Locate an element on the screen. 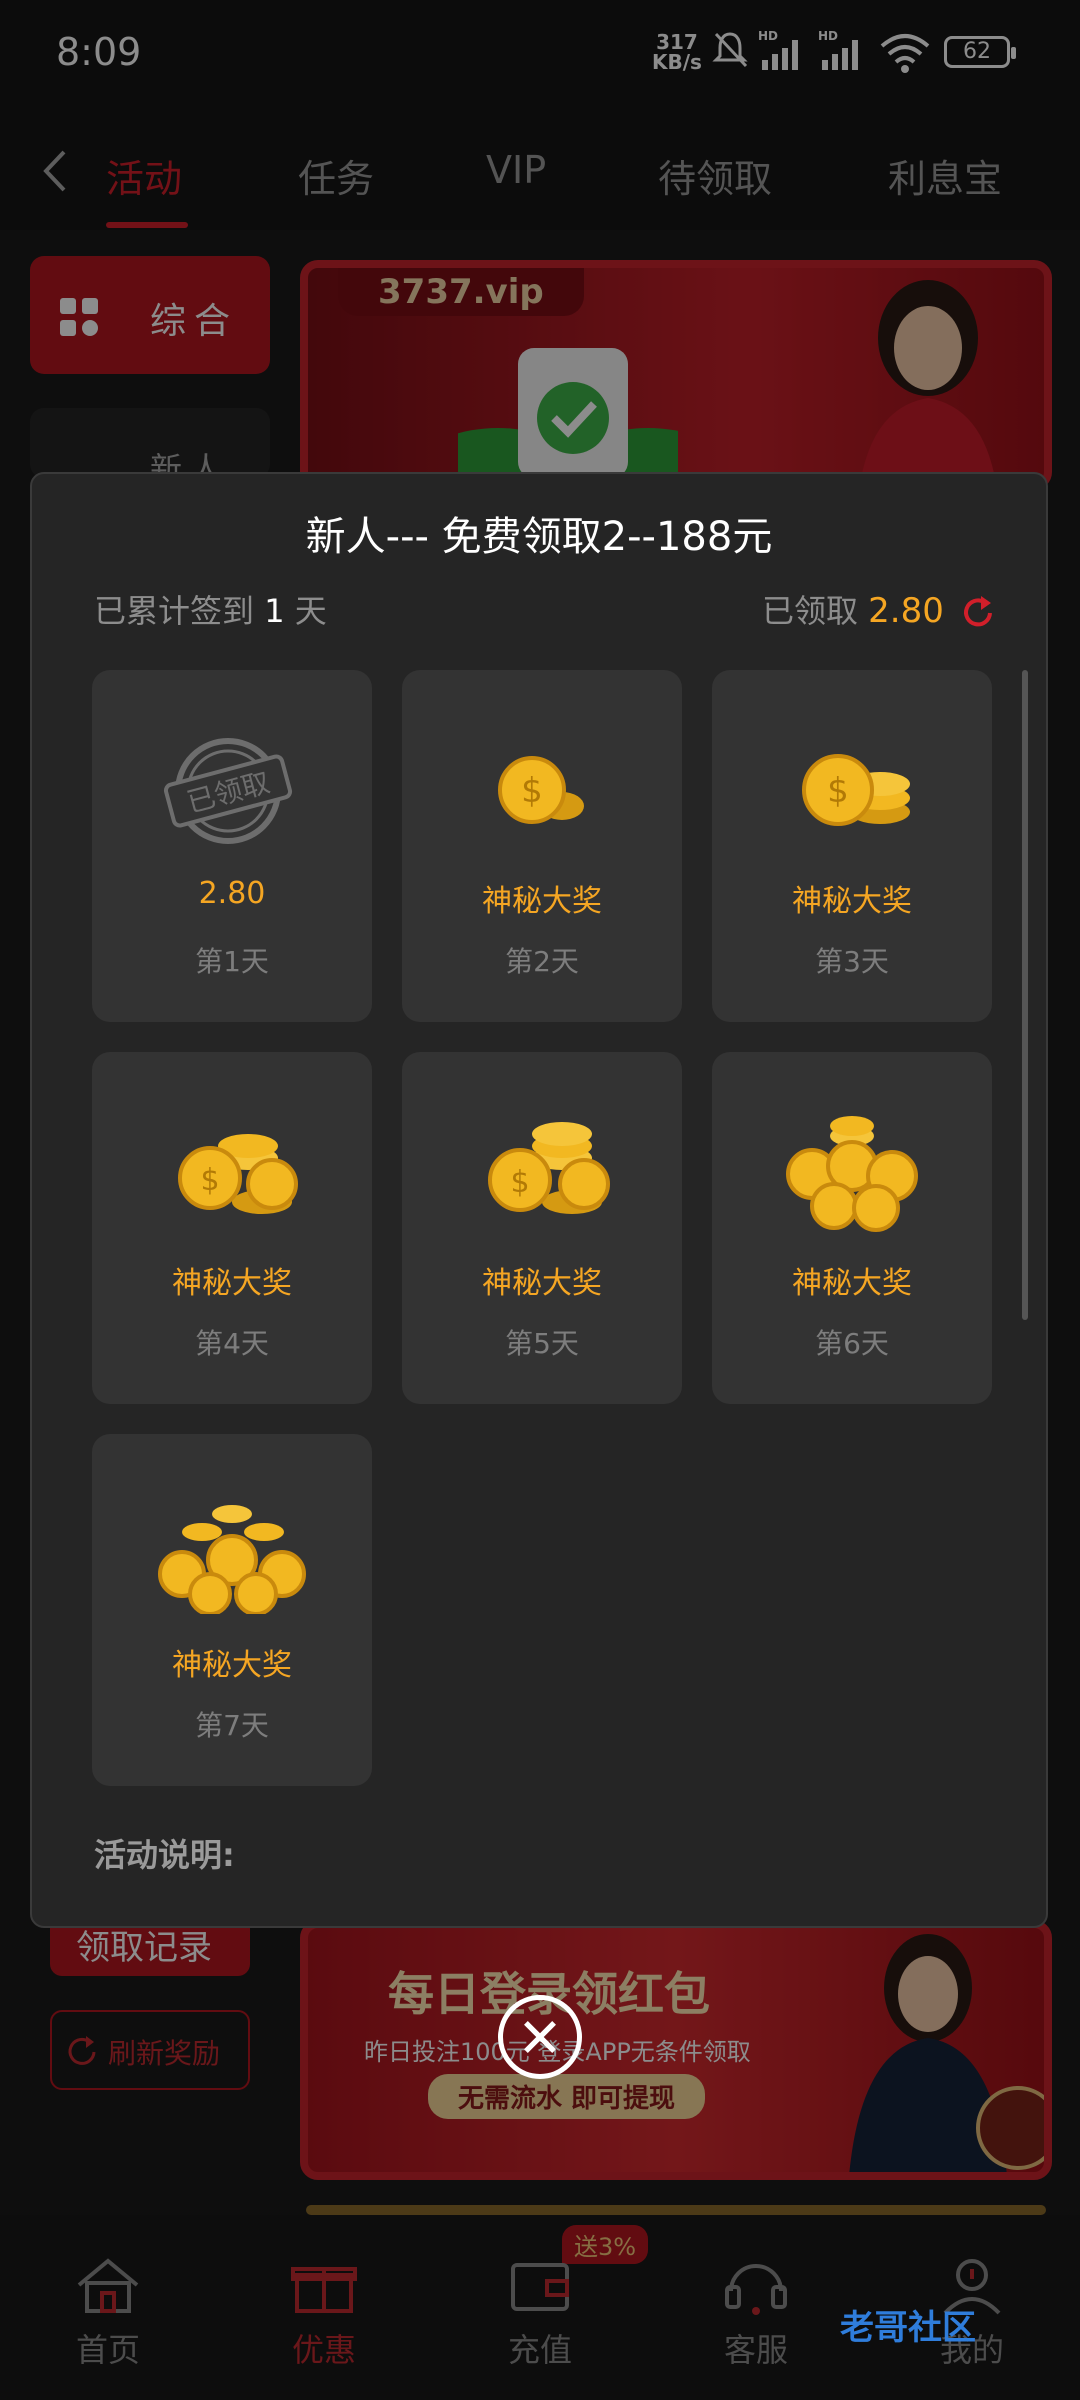 Image resolution: width=1080 pixels, height=2400 pixels. reward-day: 第3天 is located at coordinates (852, 961).